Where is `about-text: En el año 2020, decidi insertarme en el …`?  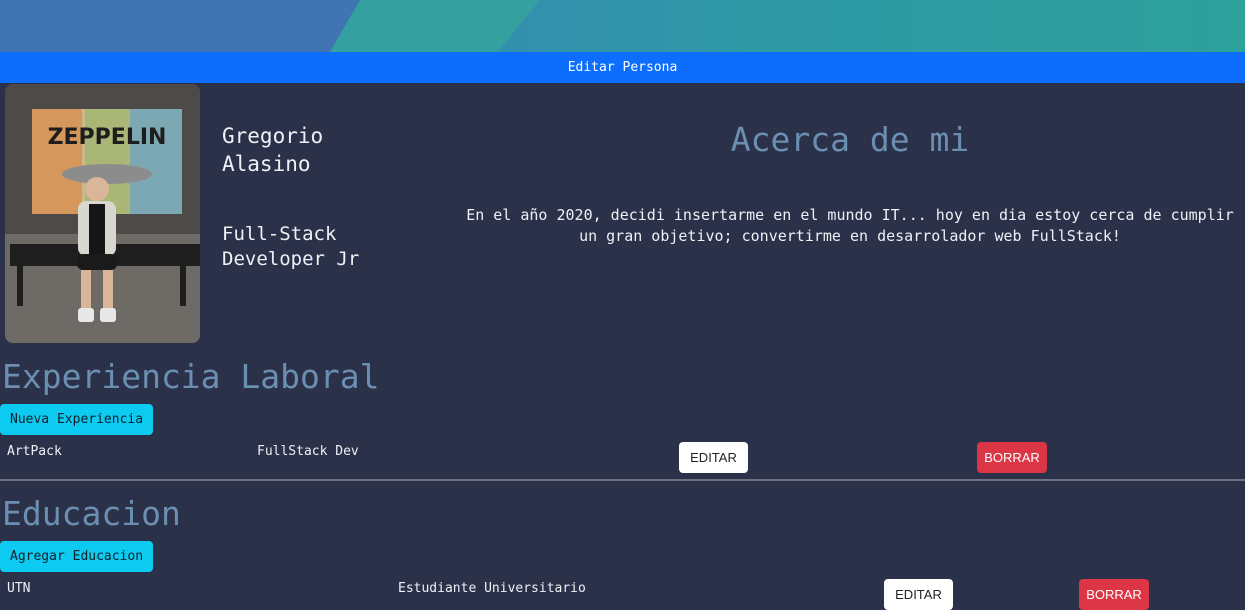
about-text: En el año 2020, decidi insertarme en el … is located at coordinates (850, 225).